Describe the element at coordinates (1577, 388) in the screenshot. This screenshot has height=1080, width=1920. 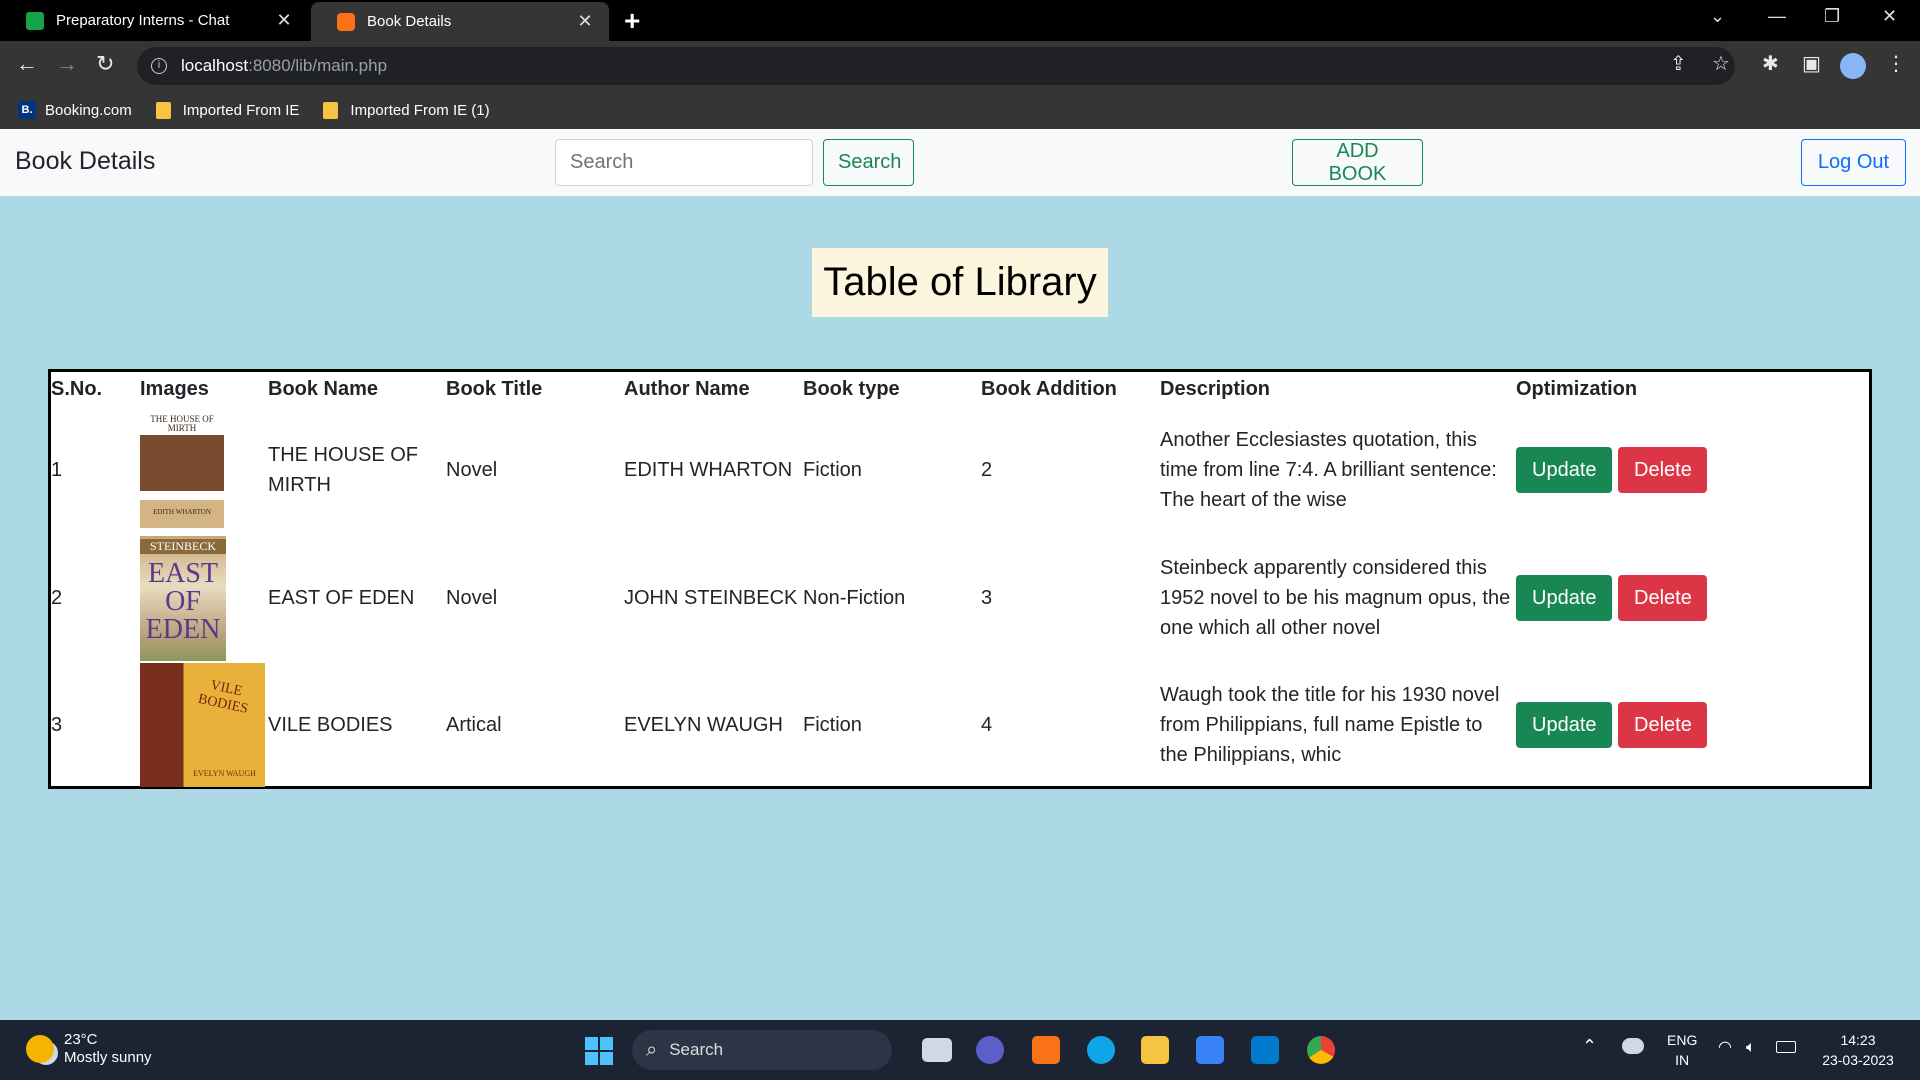
I see `header-optimization: Optimization` at that location.